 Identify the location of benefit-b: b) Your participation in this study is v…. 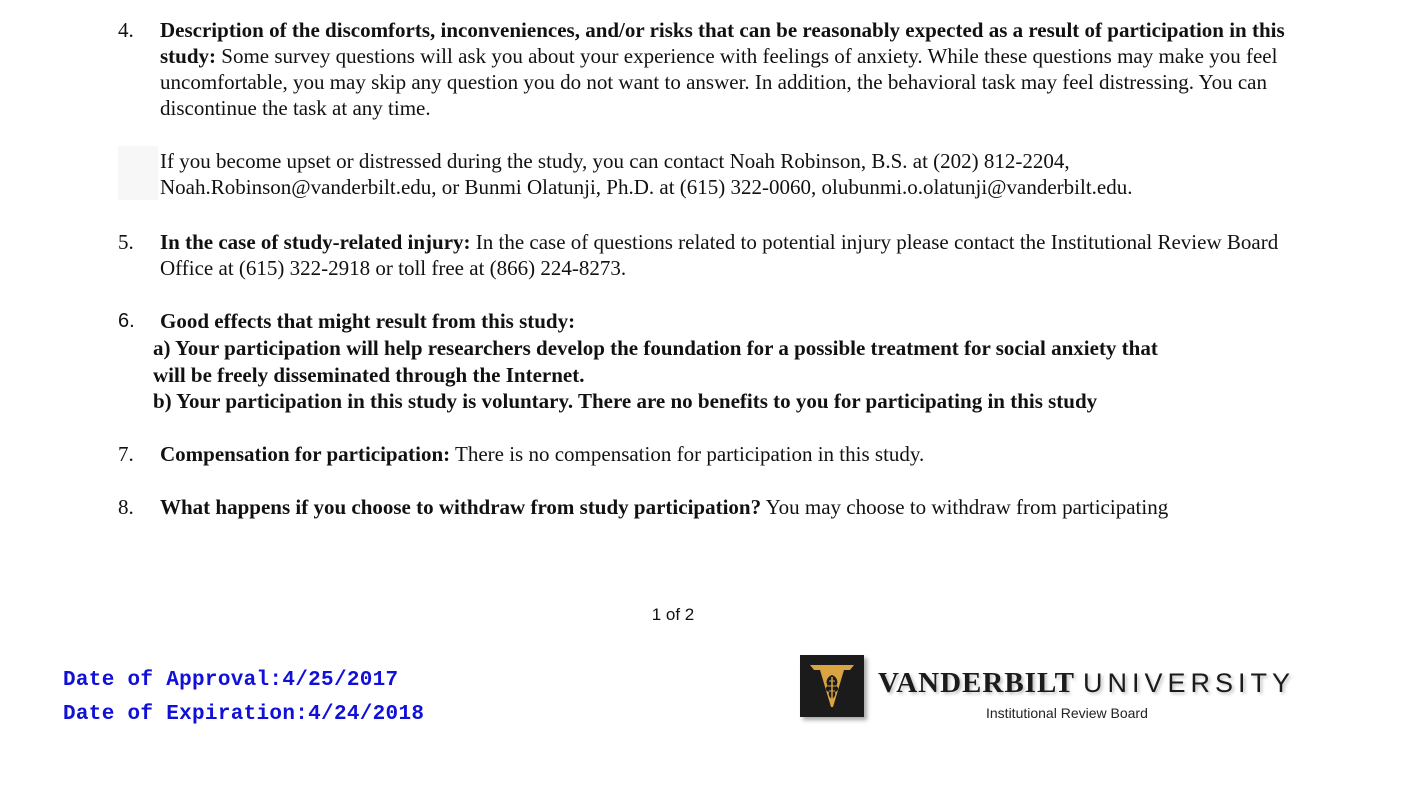
(625, 401).